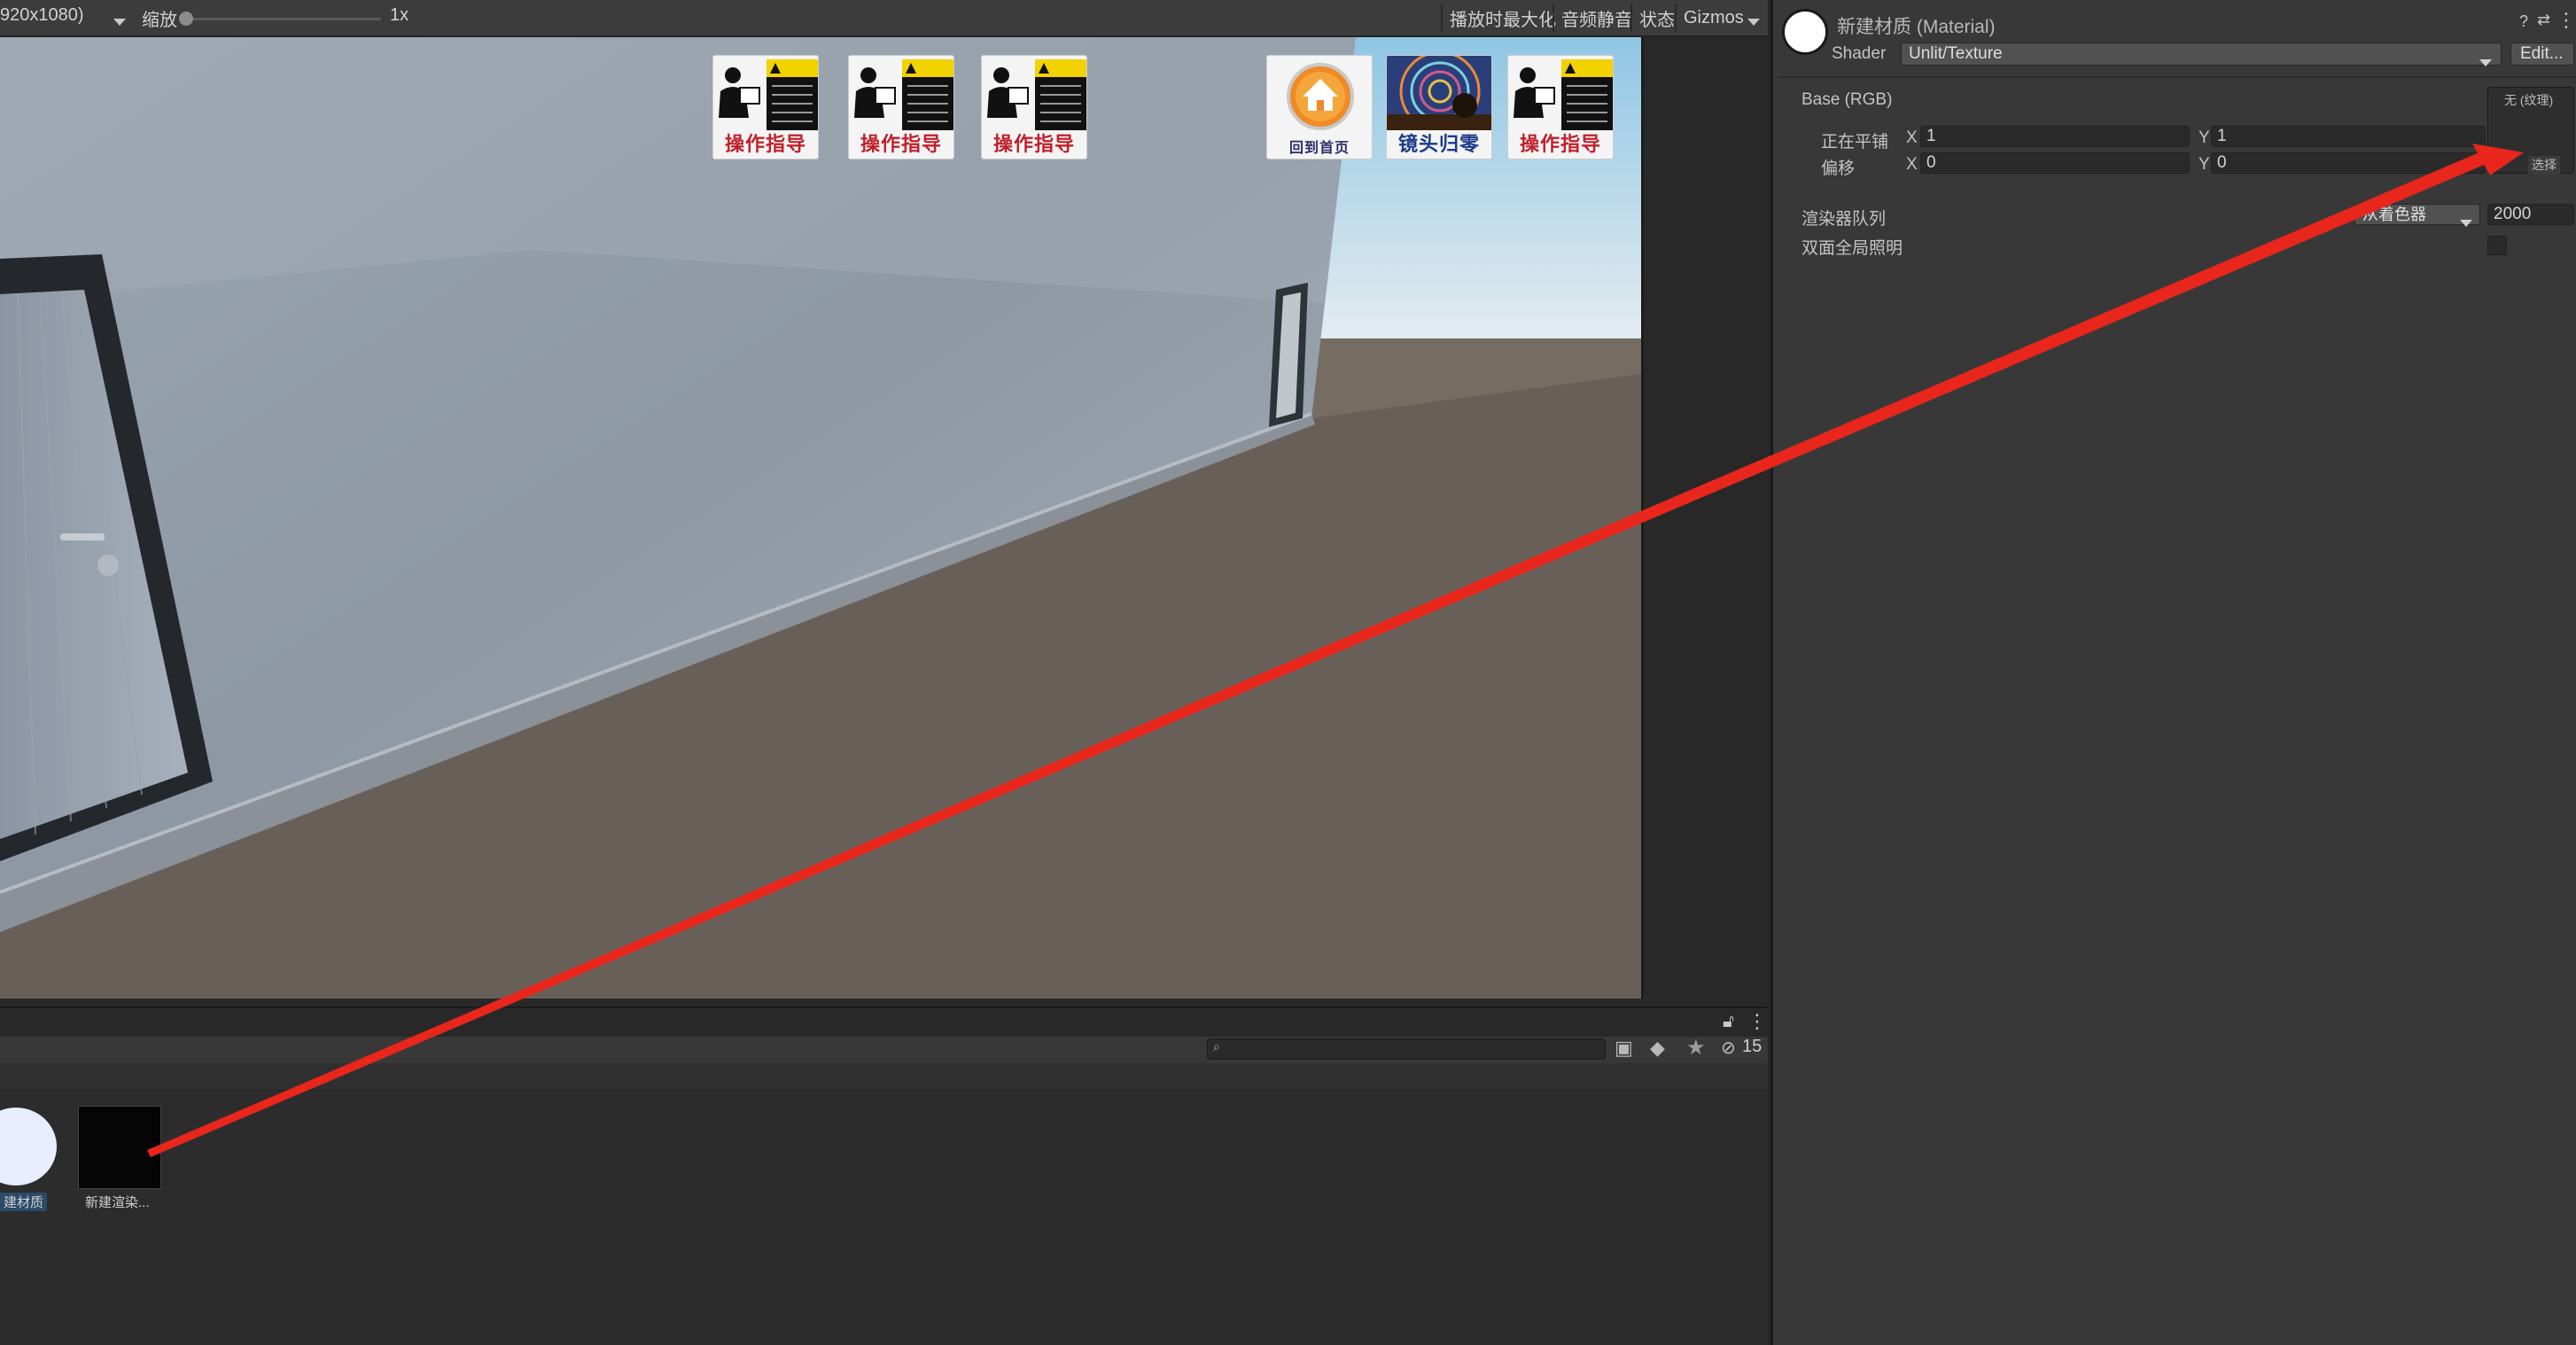 The height and width of the screenshot is (1345, 2576). I want to click on offset-y-axis: Y, so click(2204, 165).